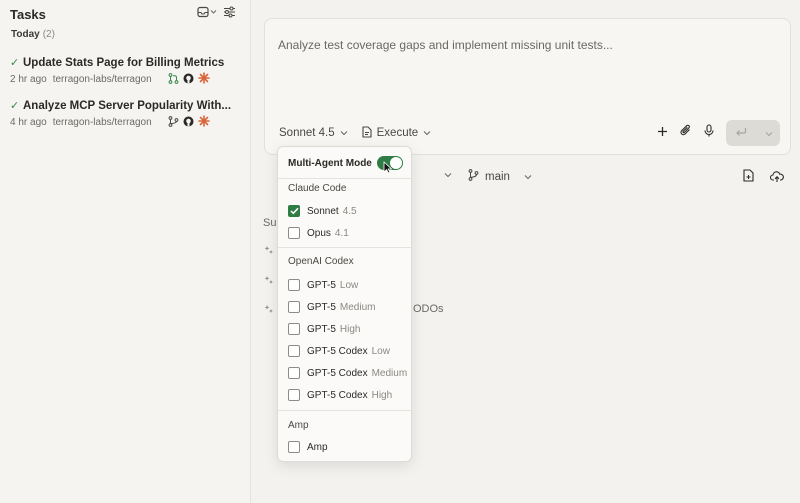 Image resolution: width=800 pixels, height=503 pixels. Describe the element at coordinates (341, 233) in the screenshot. I see `option-version: 4.1` at that location.